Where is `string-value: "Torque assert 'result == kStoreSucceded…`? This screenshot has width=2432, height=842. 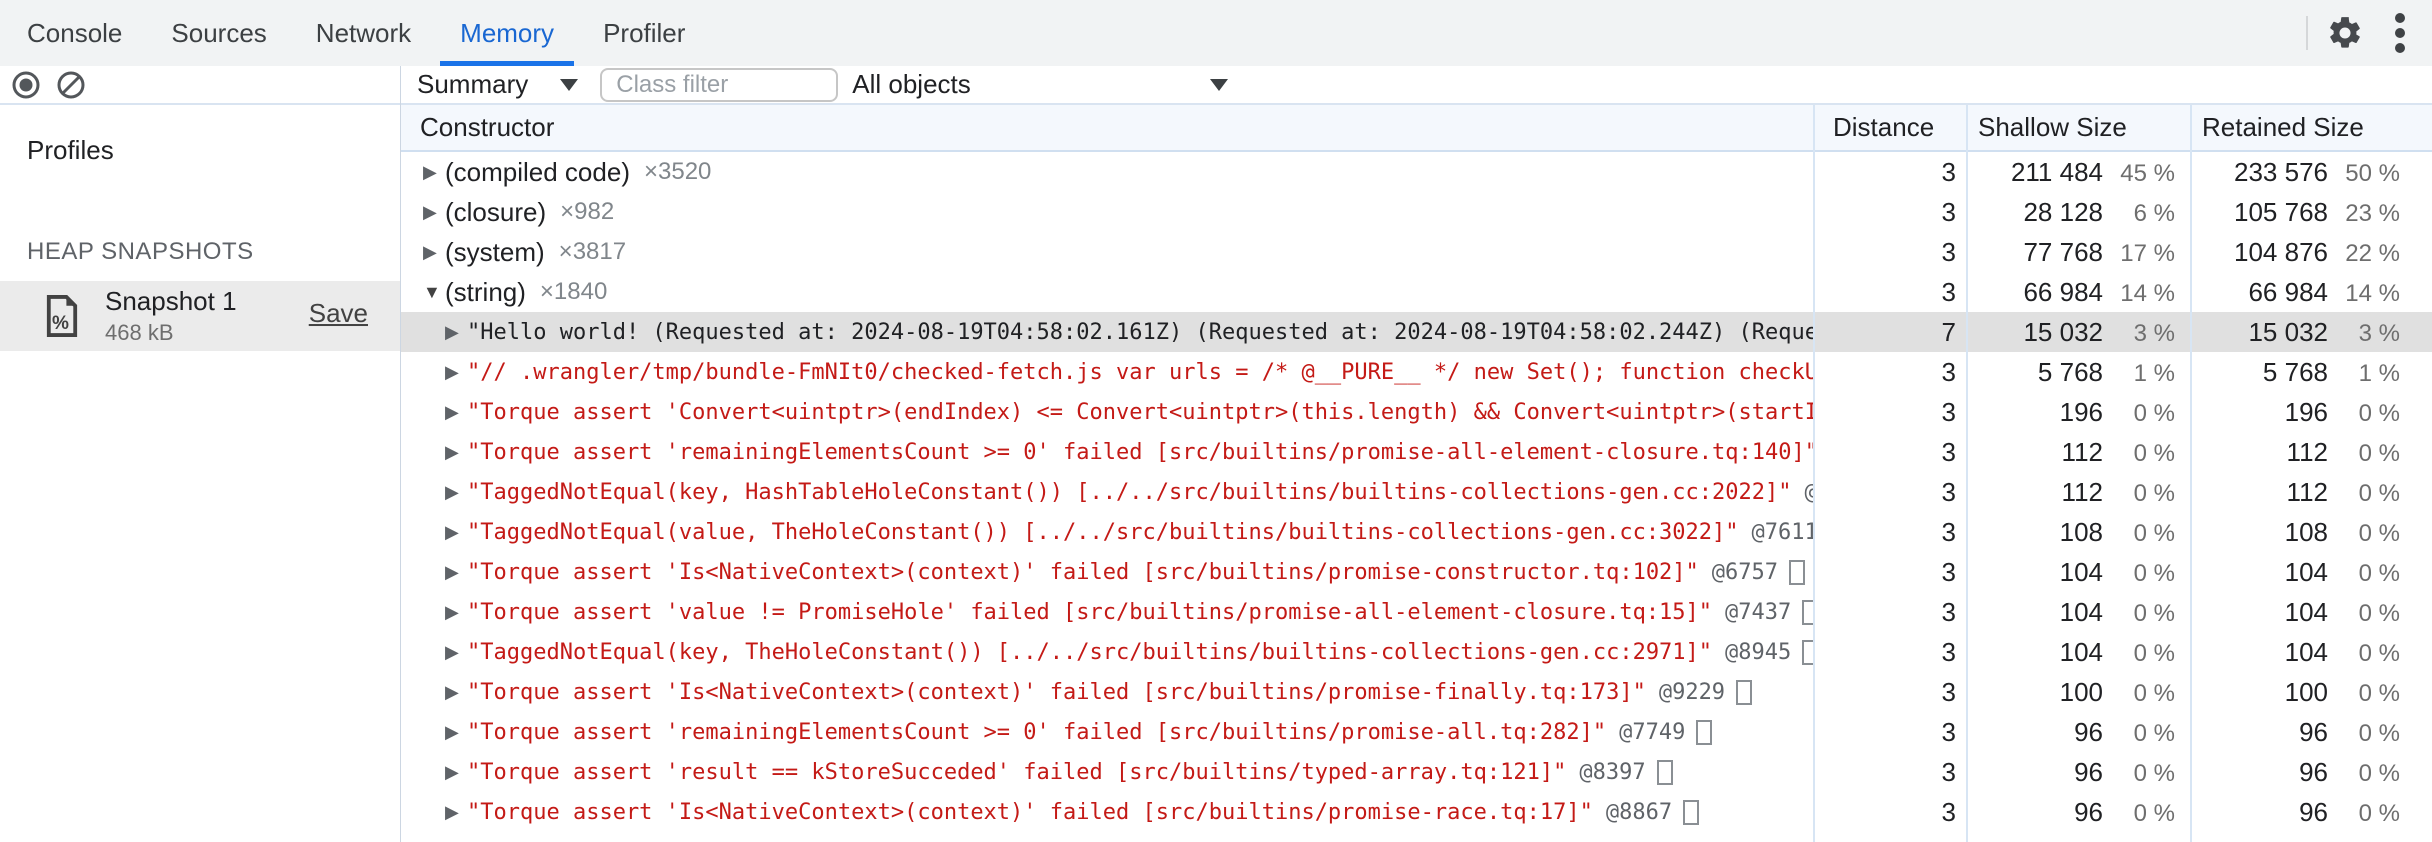 string-value: "Torque assert 'result == kStoreSucceded… is located at coordinates (1017, 772).